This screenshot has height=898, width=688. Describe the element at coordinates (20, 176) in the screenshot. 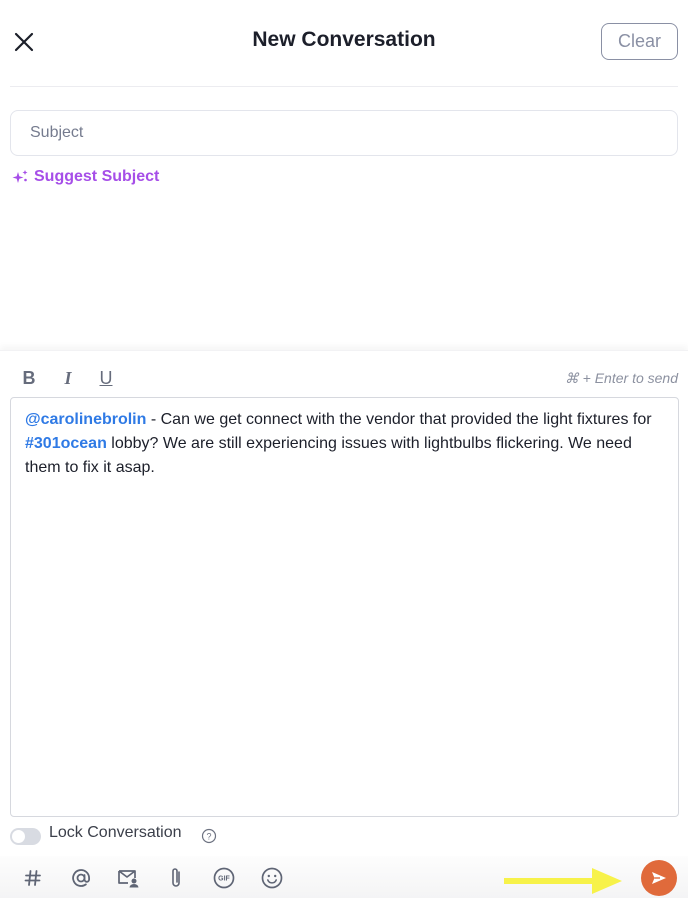

I see `sparkles-icon` at that location.